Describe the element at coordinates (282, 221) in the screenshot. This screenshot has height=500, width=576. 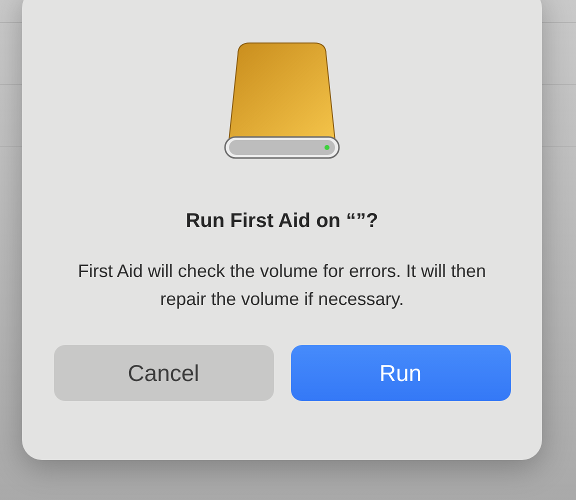
I see `dialog-title: Run First Aid on “”?` at that location.